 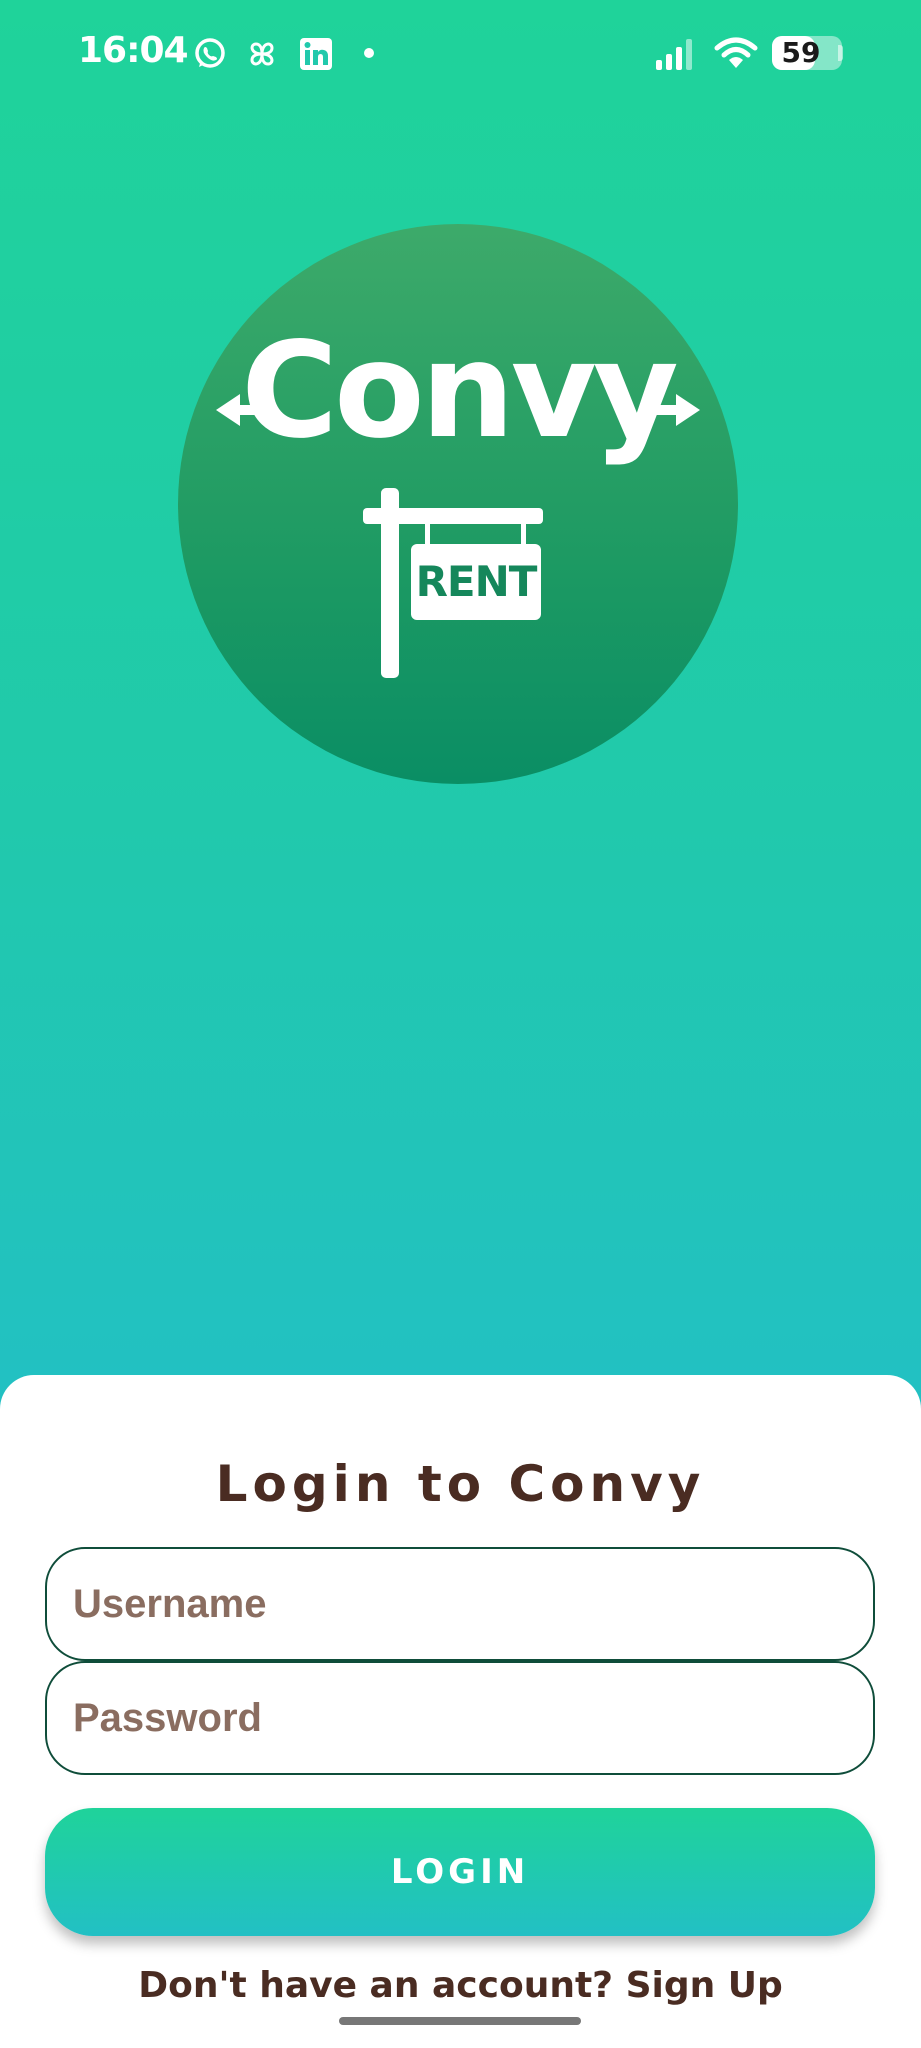 I want to click on password-field-container, so click(x=460, y=1718).